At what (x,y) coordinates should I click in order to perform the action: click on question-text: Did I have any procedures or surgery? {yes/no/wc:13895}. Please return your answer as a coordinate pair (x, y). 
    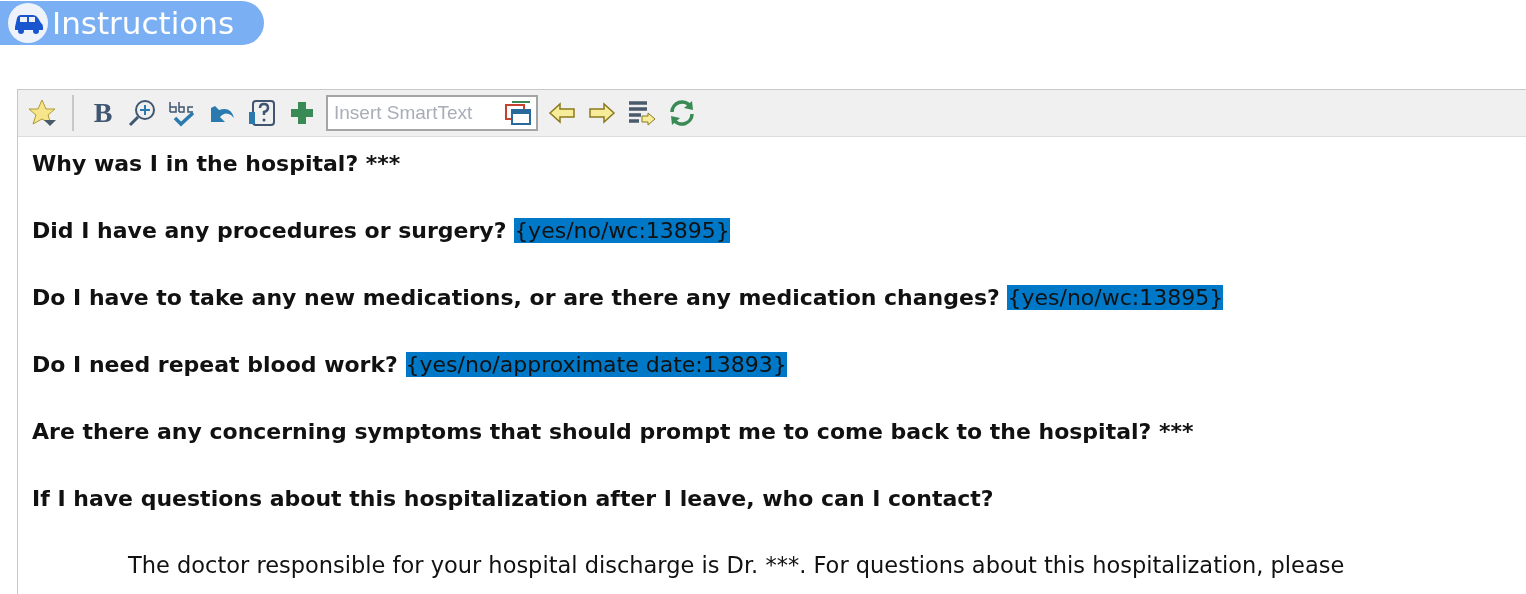
    Looking at the image, I should click on (381, 231).